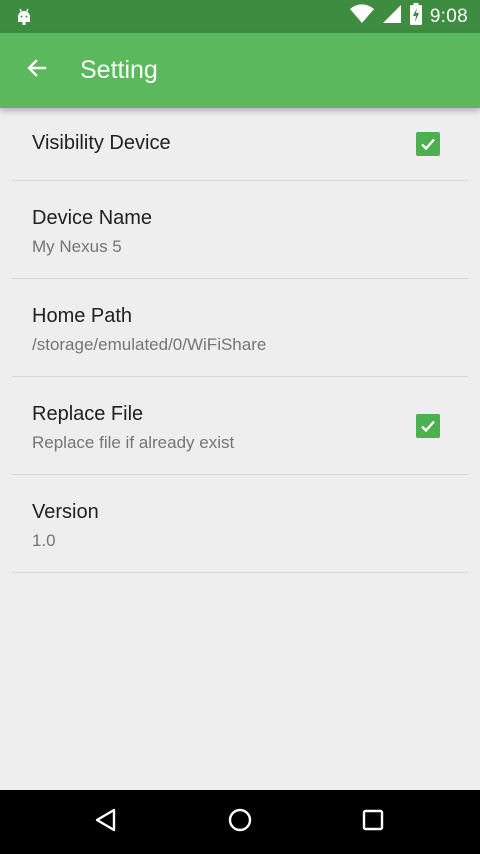  Describe the element at coordinates (240, 524) in the screenshot. I see `setting-version: Version 1.0` at that location.